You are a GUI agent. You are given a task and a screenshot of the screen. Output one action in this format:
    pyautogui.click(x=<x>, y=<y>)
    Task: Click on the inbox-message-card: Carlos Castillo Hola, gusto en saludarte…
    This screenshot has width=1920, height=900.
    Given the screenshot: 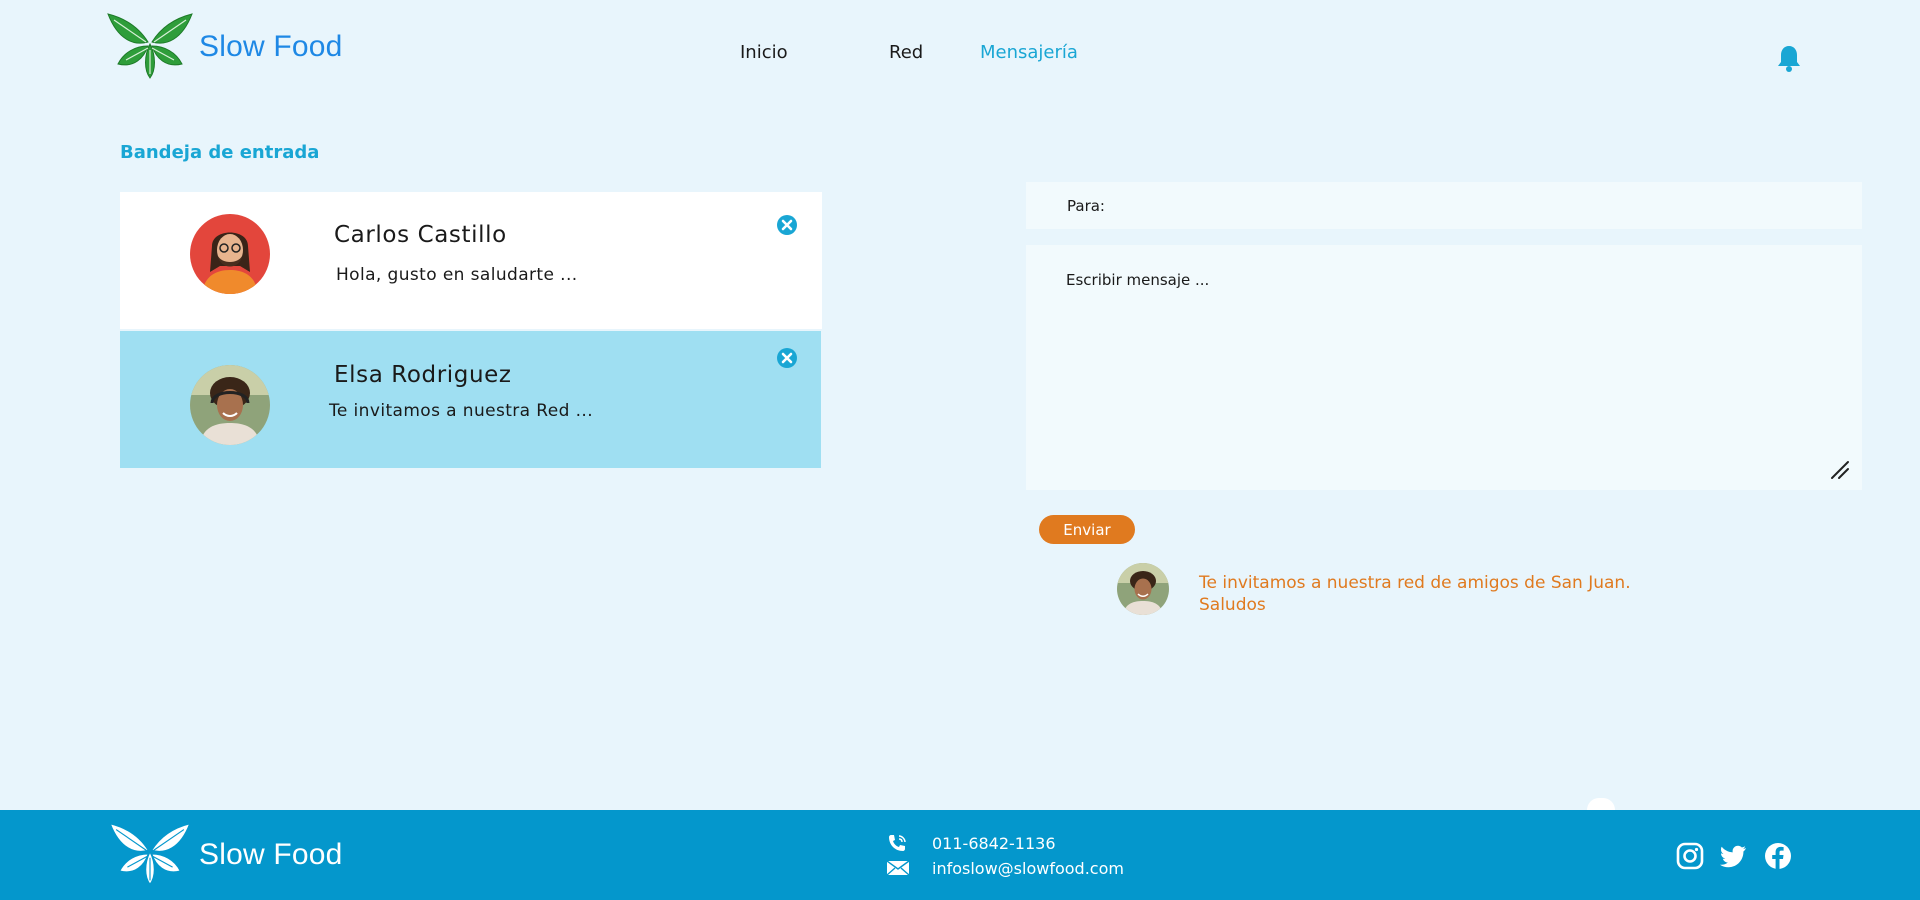 What is the action you would take?
    pyautogui.click(x=471, y=260)
    